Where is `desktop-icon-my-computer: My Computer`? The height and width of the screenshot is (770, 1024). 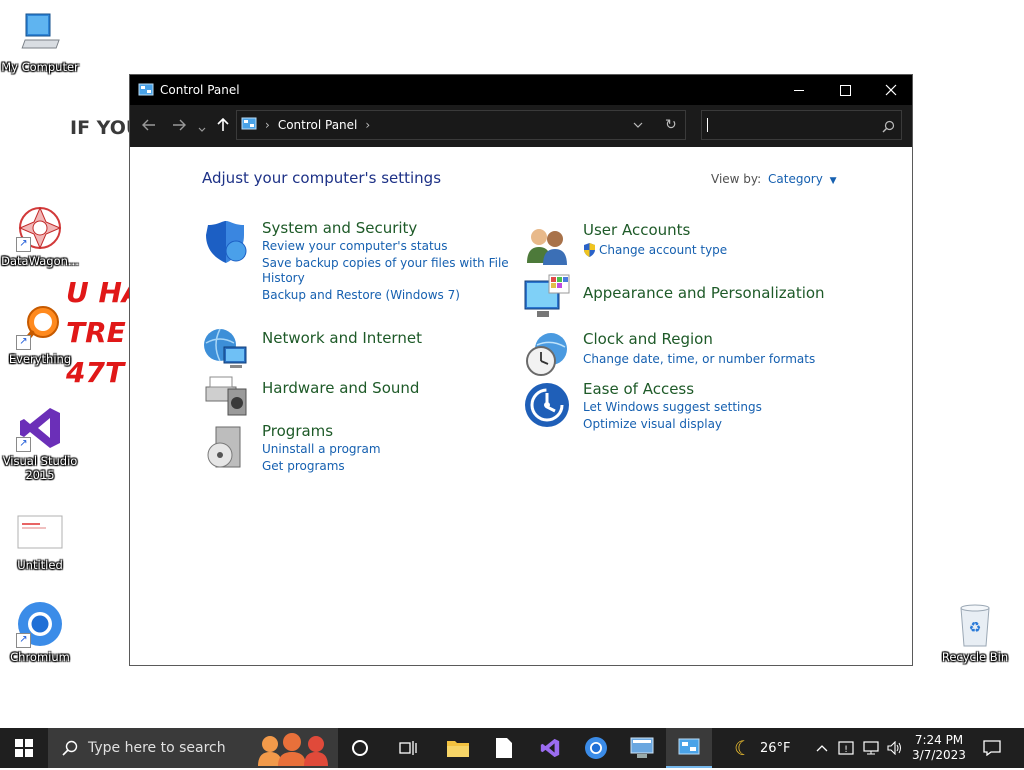
desktop-icon-my-computer: My Computer is located at coordinates (40, 42).